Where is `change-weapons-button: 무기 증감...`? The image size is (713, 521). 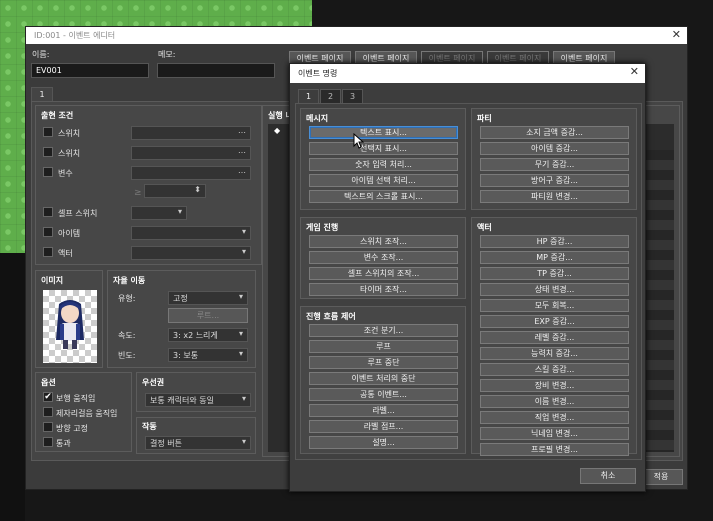 change-weapons-button: 무기 증감... is located at coordinates (554, 164).